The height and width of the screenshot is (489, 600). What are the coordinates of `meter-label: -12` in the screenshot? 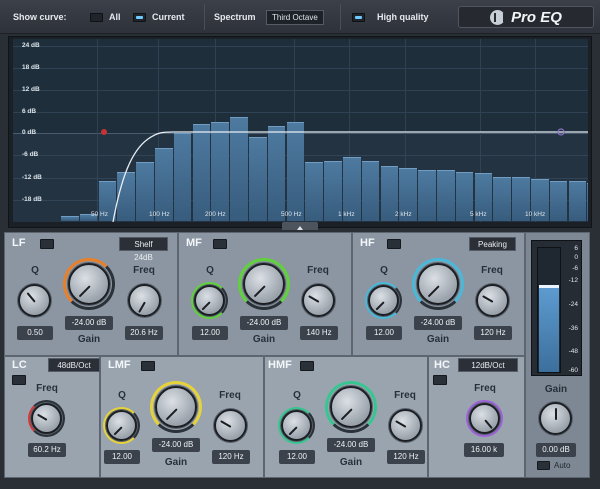 It's located at (573, 280).